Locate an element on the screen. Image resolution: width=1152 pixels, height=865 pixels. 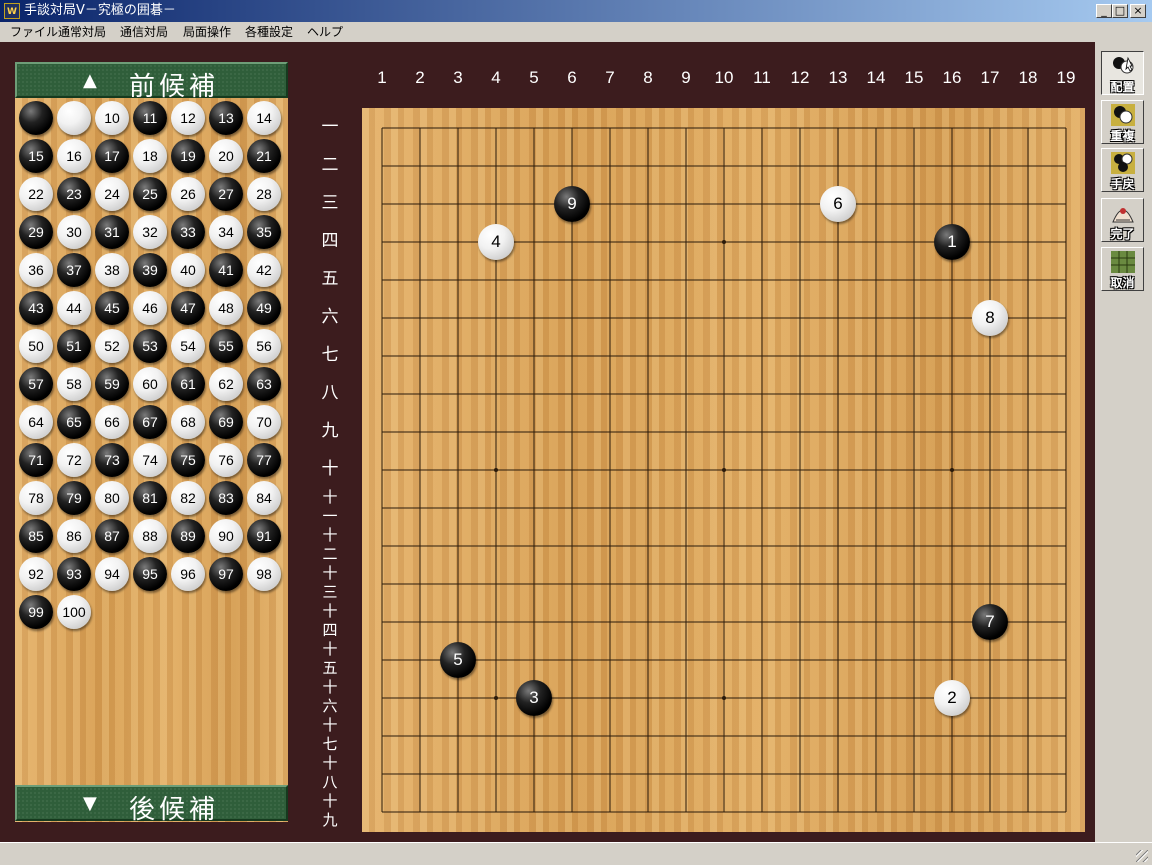
candidate-stone: 79 is located at coordinates (74, 498).